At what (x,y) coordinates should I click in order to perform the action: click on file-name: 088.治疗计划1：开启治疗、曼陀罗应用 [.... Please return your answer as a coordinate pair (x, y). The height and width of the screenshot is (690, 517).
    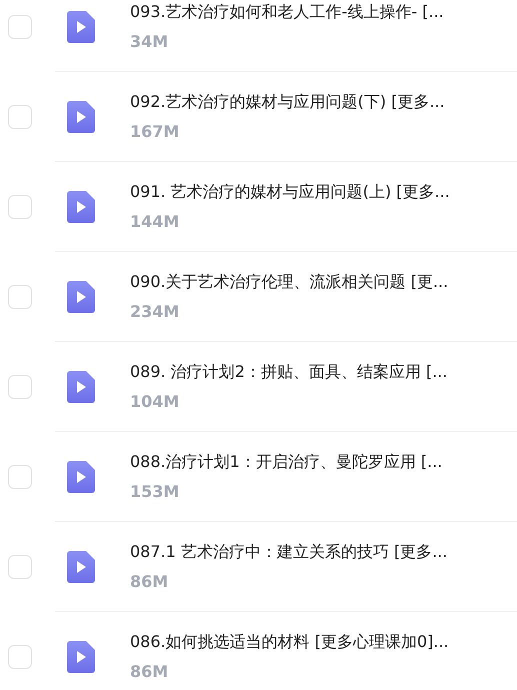
    Looking at the image, I should click on (286, 462).